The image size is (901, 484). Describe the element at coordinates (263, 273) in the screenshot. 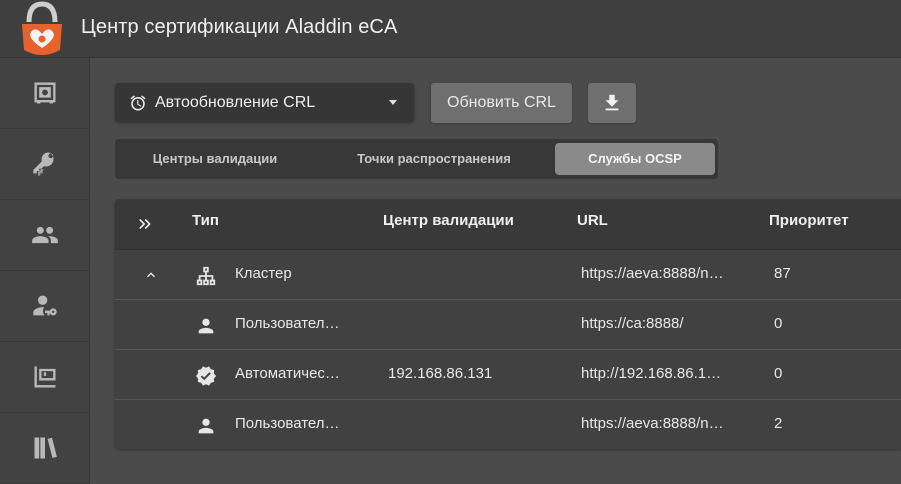

I see `cell-type: Кластер` at that location.